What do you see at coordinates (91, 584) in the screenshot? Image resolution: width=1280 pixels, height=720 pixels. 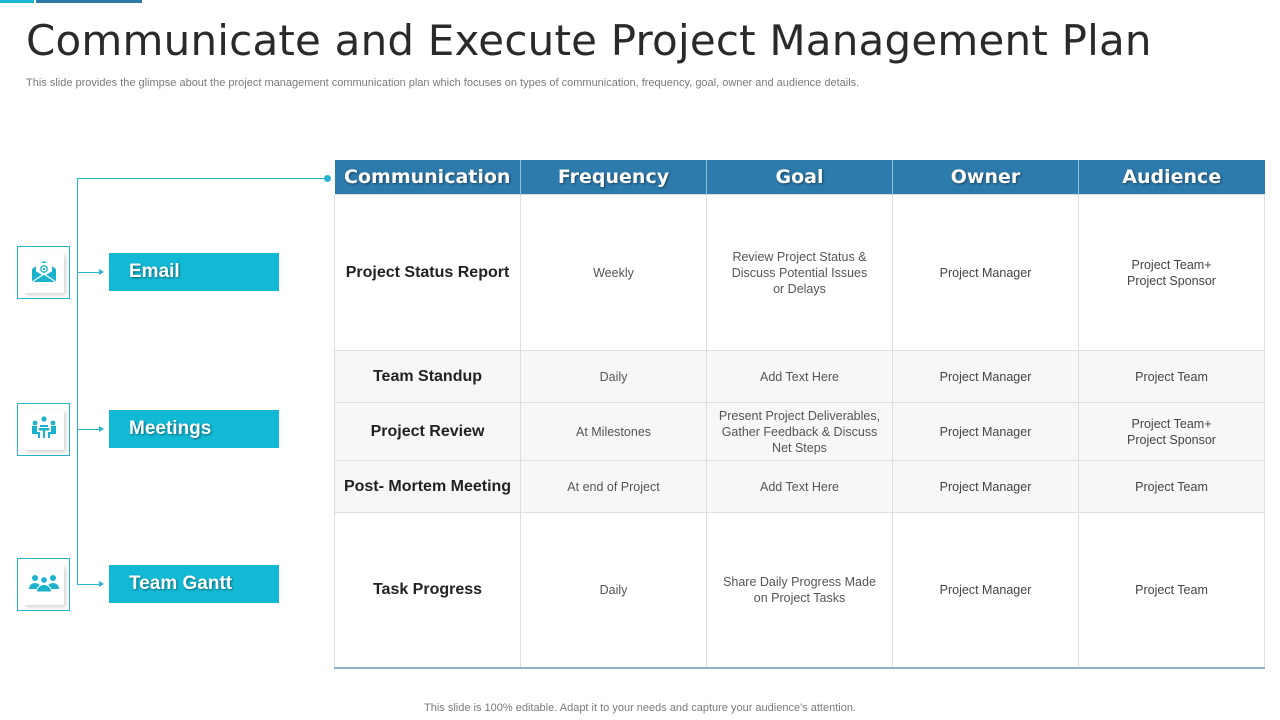 I see `team-gantt-arrow` at bounding box center [91, 584].